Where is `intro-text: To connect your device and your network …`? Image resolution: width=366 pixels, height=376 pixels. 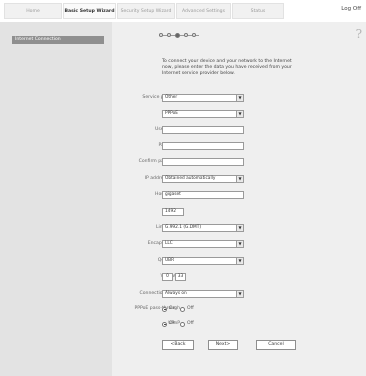 intro-text: To connect your device and your network … is located at coordinates (227, 68).